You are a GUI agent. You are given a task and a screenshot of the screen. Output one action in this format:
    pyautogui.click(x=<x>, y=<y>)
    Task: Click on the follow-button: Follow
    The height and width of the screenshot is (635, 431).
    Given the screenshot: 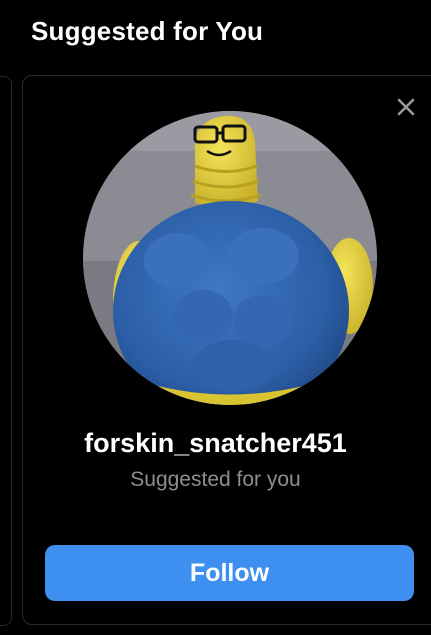 What is the action you would take?
    pyautogui.click(x=229, y=573)
    